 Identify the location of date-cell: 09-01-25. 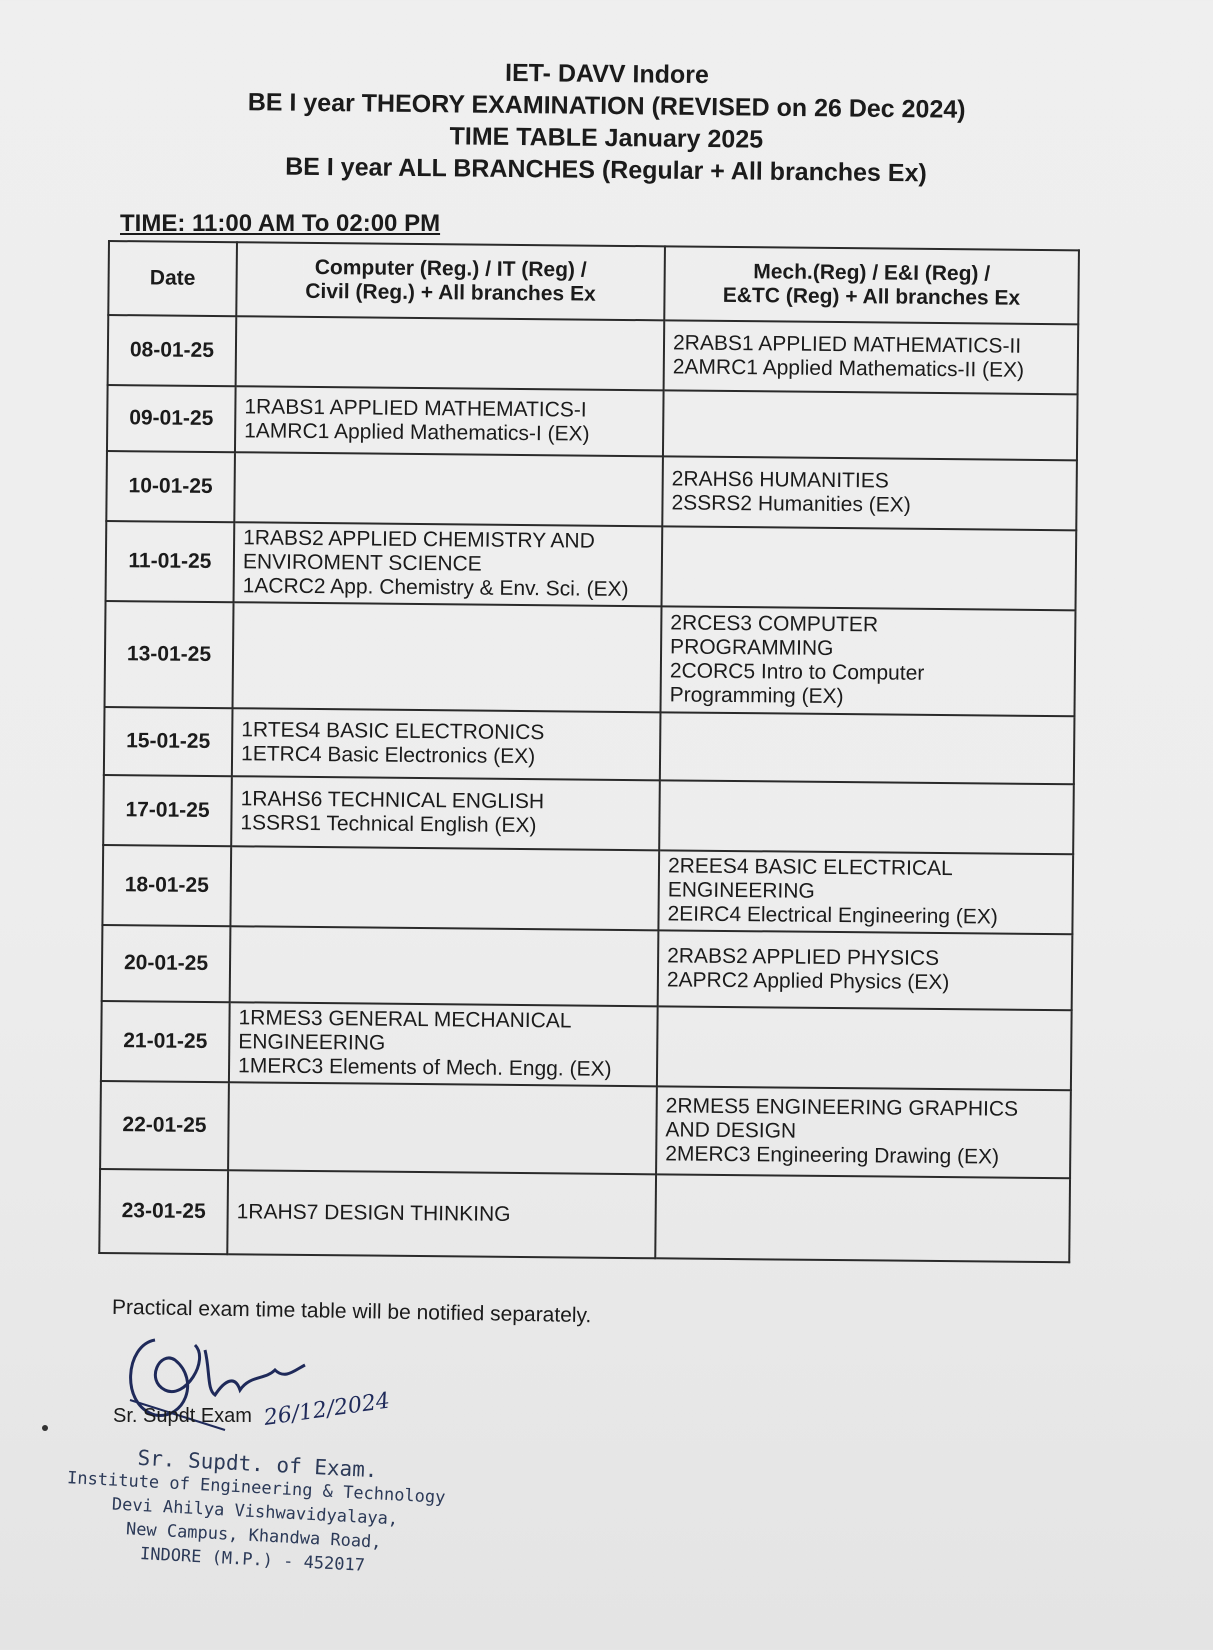
(171, 419).